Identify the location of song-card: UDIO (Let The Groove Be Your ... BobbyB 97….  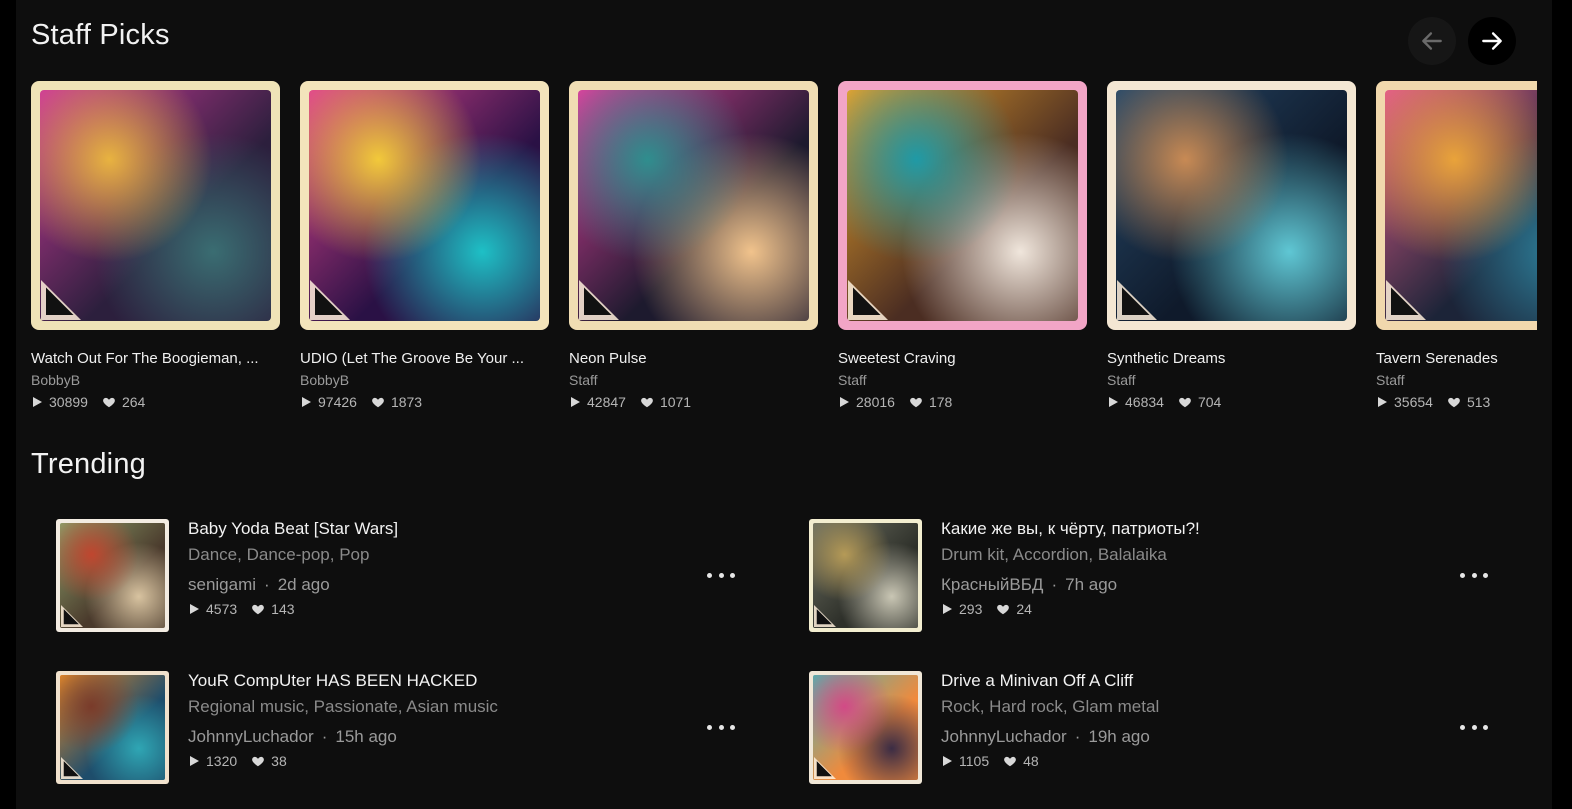
(424, 245).